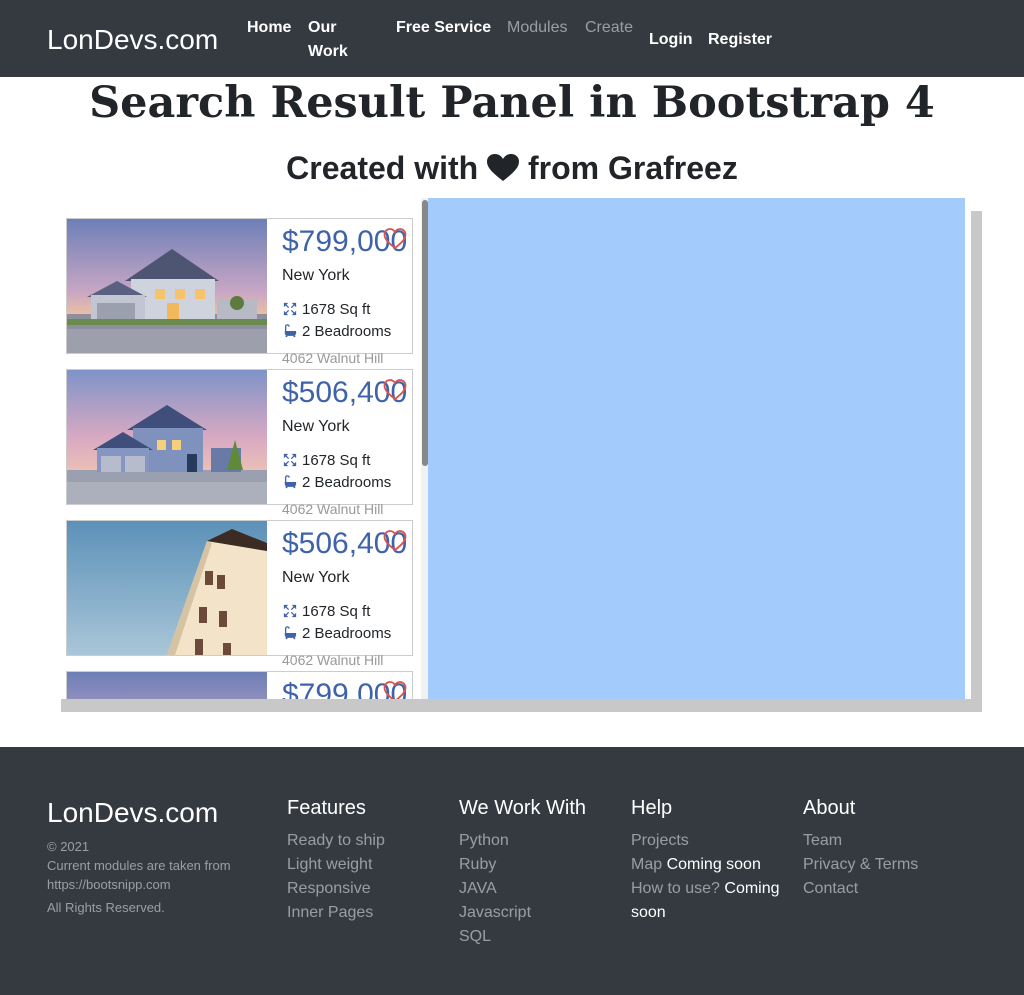 The image size is (1024, 995). Describe the element at coordinates (503, 171) in the screenshot. I see `heart-icon` at that location.